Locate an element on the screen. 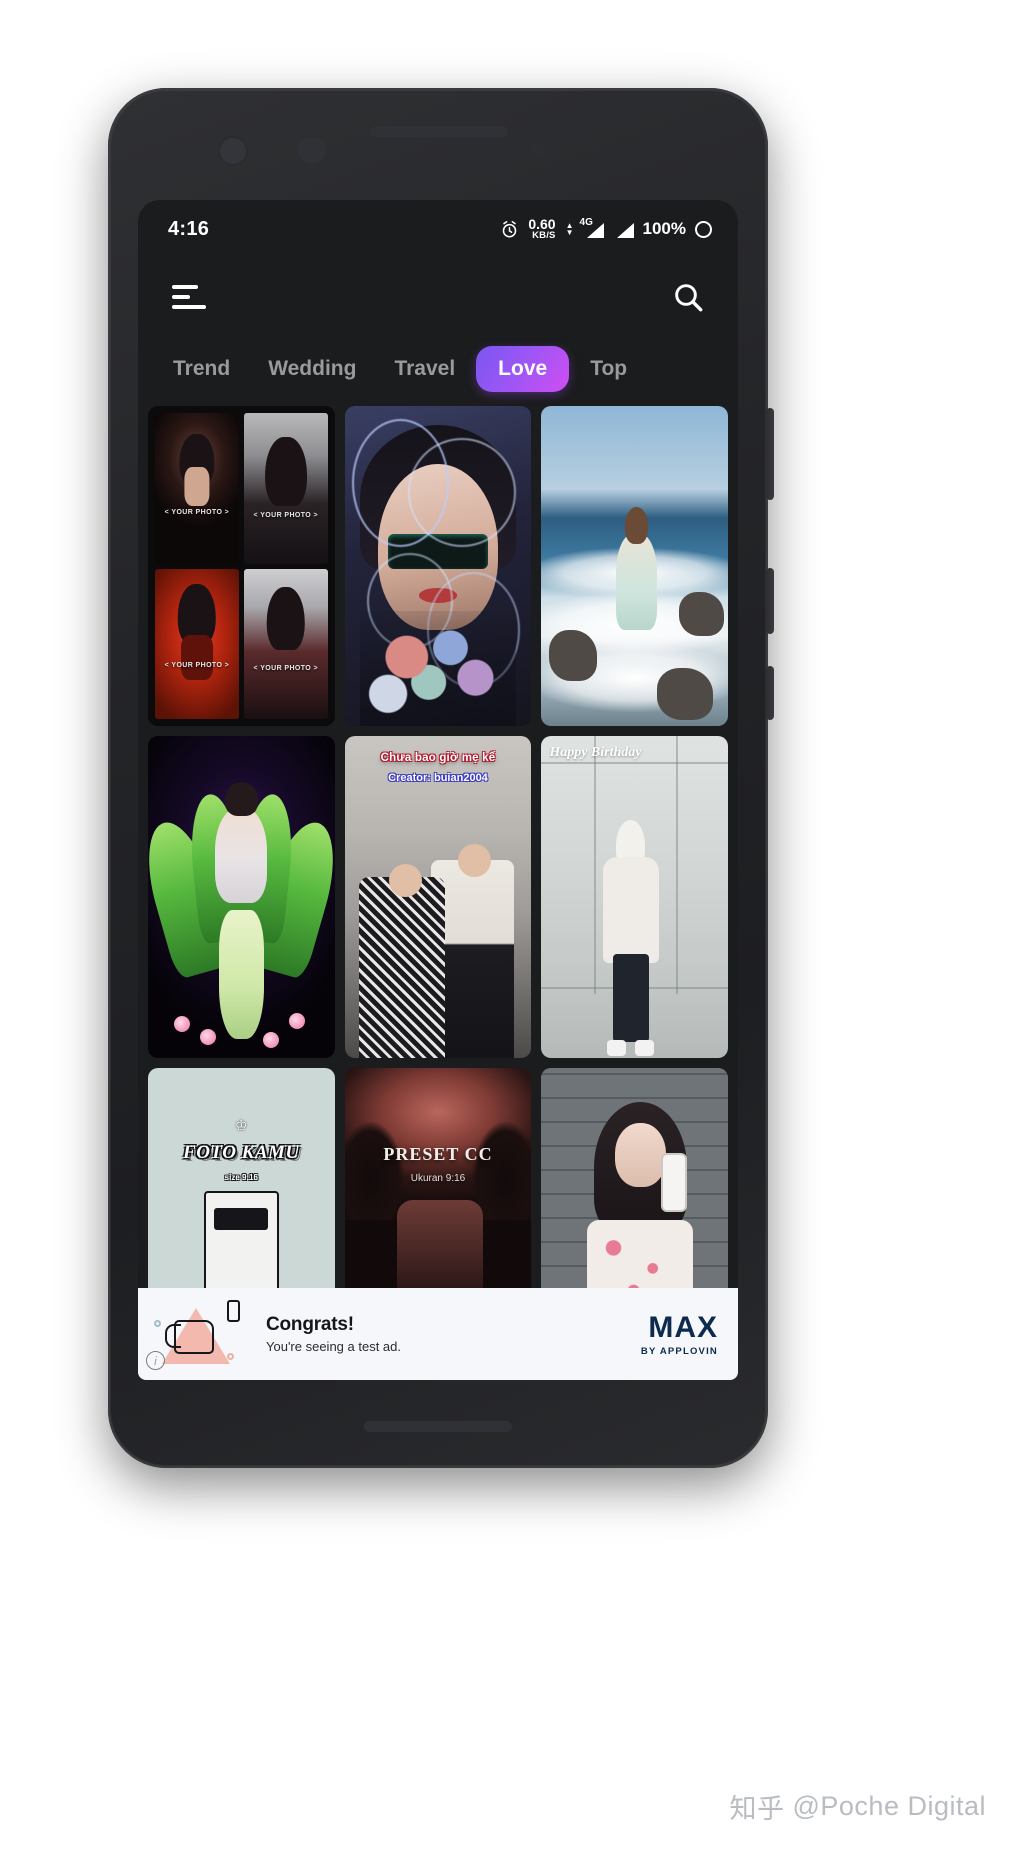  watermark-logo: 知乎 is located at coordinates (757, 1809).